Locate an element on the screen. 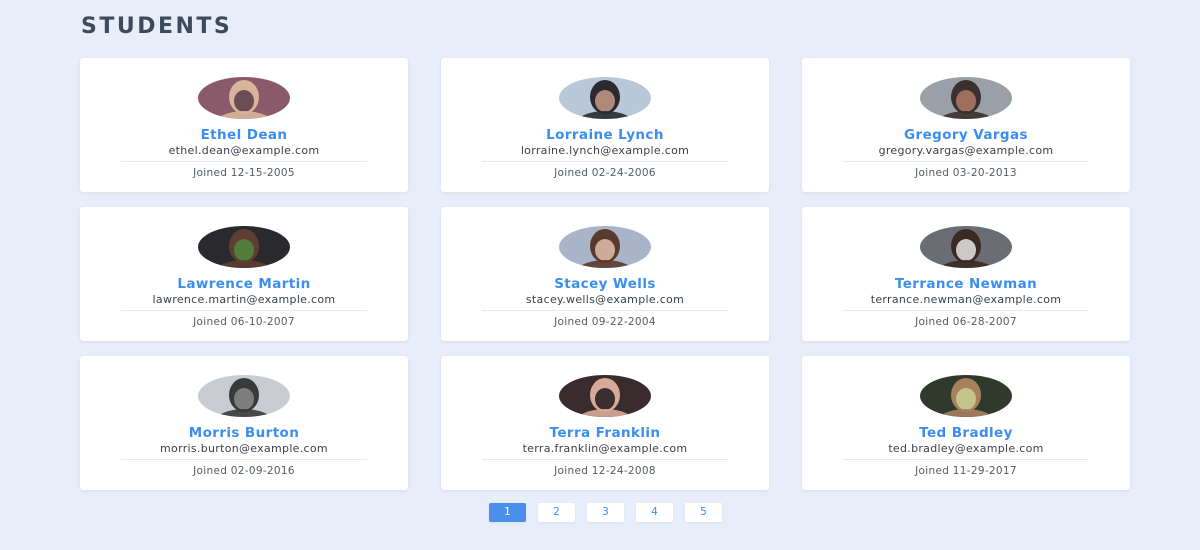 The height and width of the screenshot is (550, 1200). page-button-3: 3 is located at coordinates (605, 512).